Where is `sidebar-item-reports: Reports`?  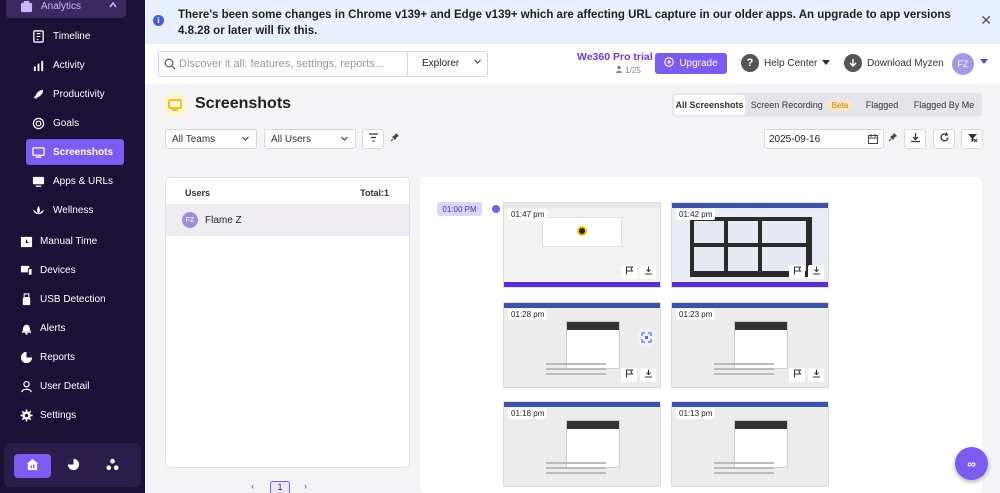
sidebar-item-reports: Reports is located at coordinates (72, 357).